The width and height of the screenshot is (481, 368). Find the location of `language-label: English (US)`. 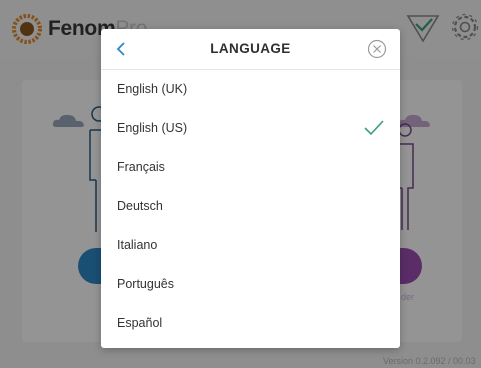

language-label: English (US) is located at coordinates (152, 128).